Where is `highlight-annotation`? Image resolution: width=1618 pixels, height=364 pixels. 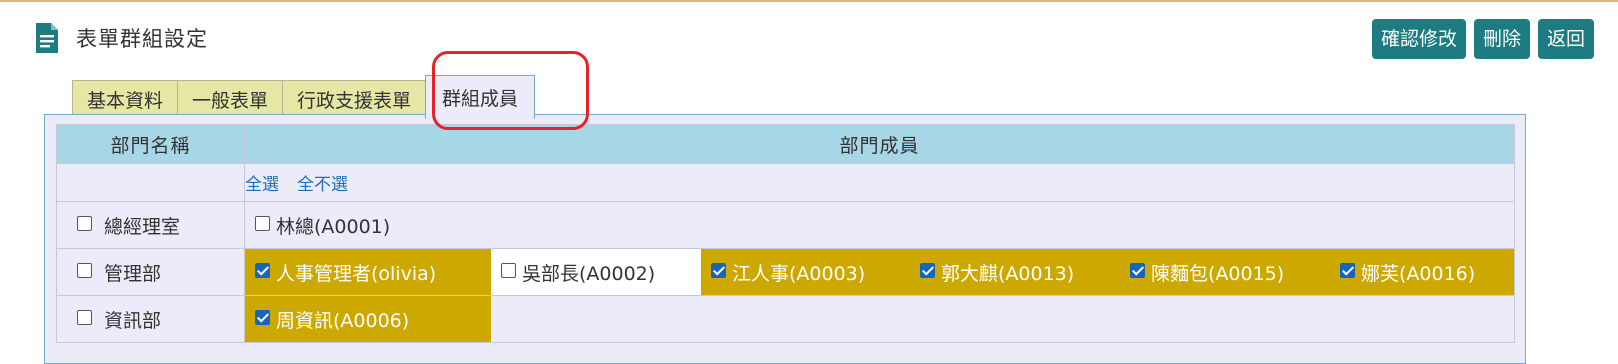 highlight-annotation is located at coordinates (510, 90).